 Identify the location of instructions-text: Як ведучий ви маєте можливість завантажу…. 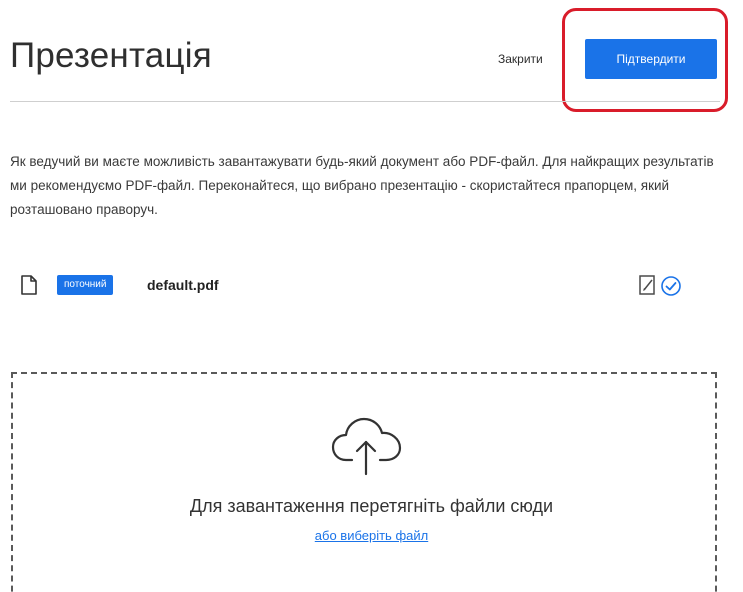
(362, 185).